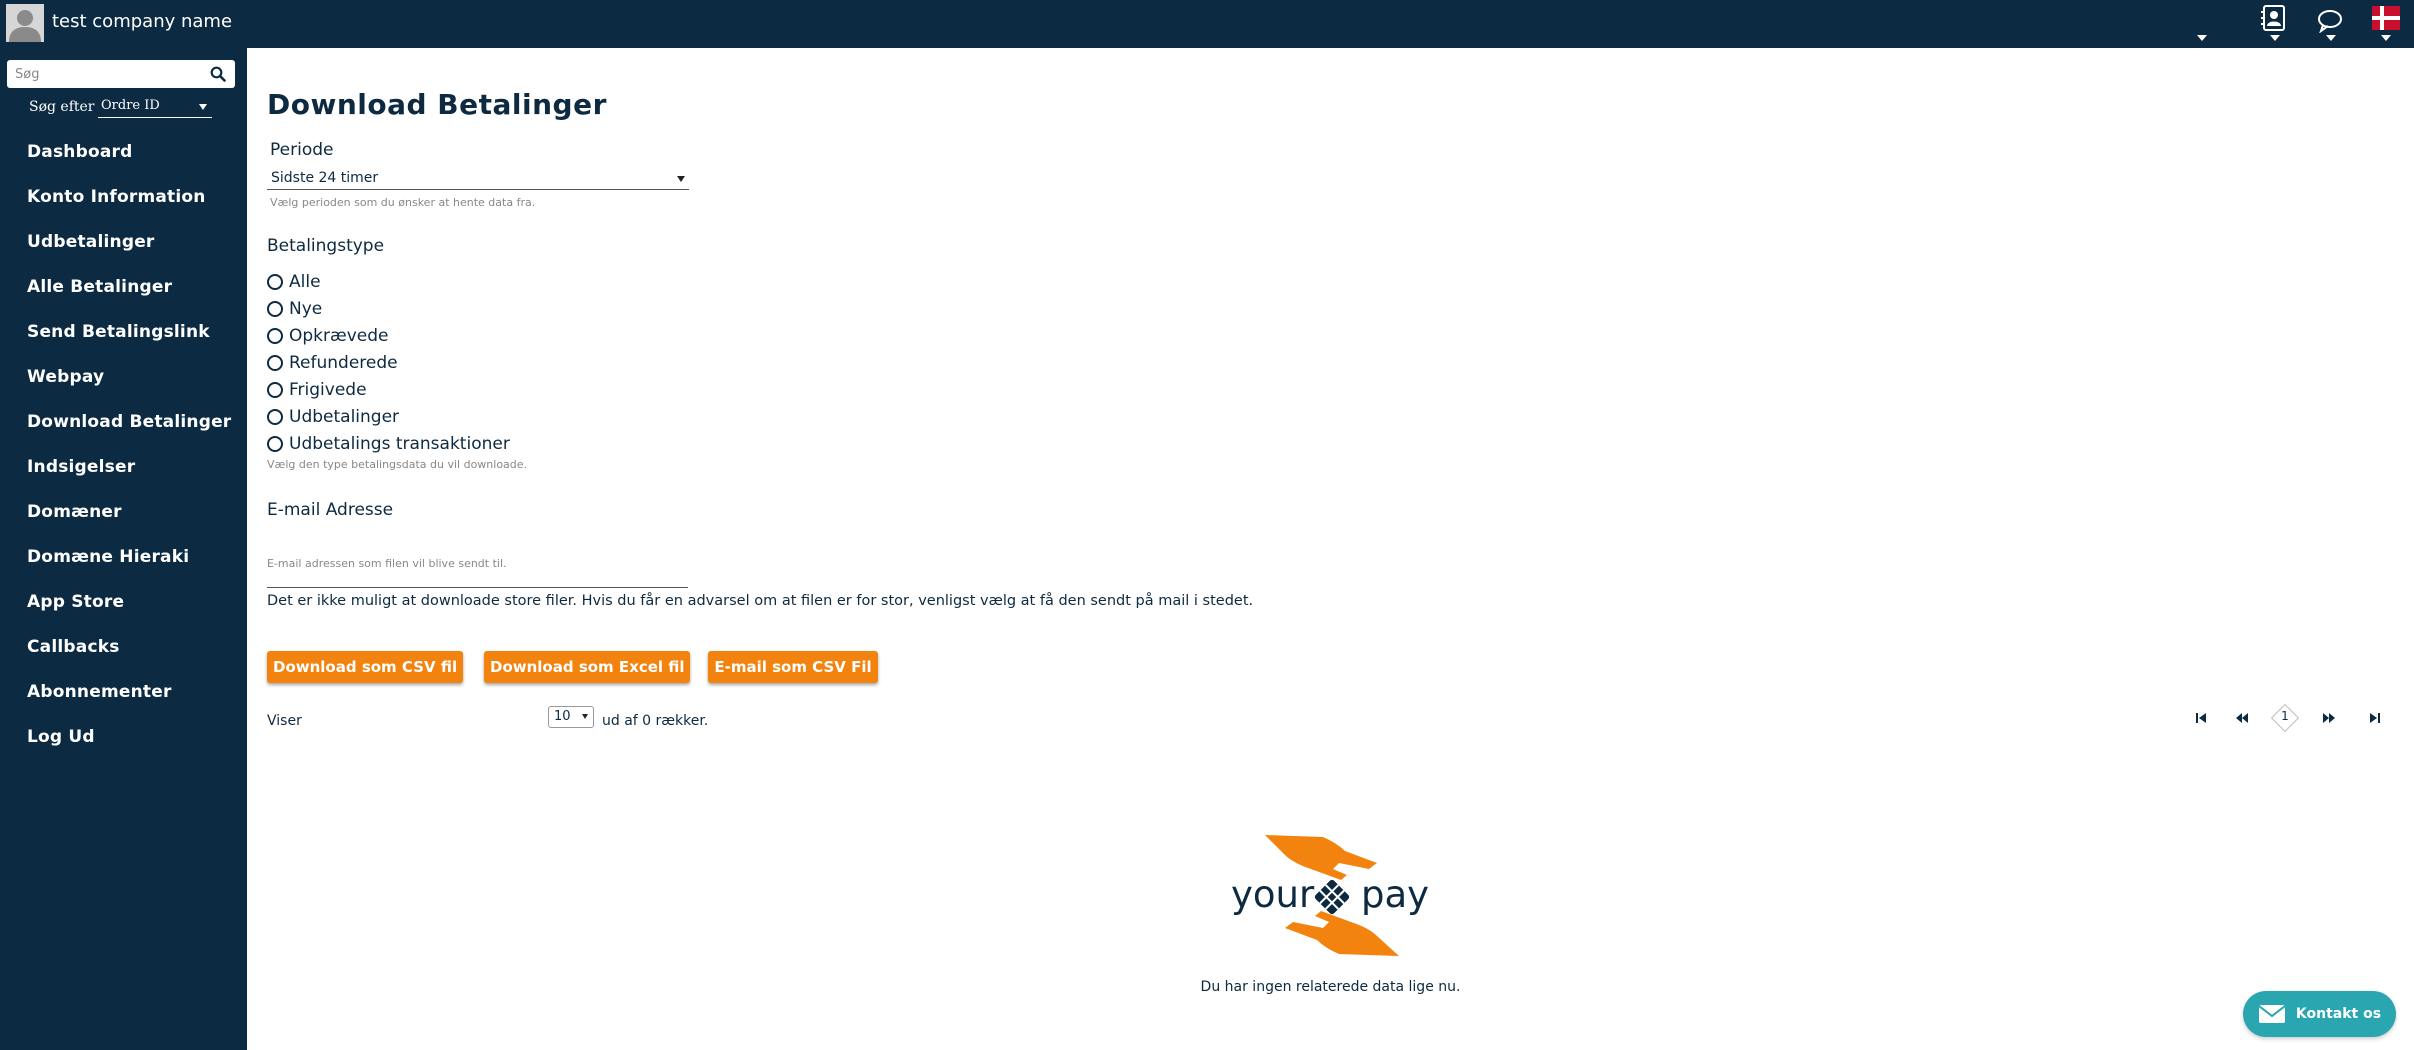  I want to click on next-page-icon, so click(2329, 718).